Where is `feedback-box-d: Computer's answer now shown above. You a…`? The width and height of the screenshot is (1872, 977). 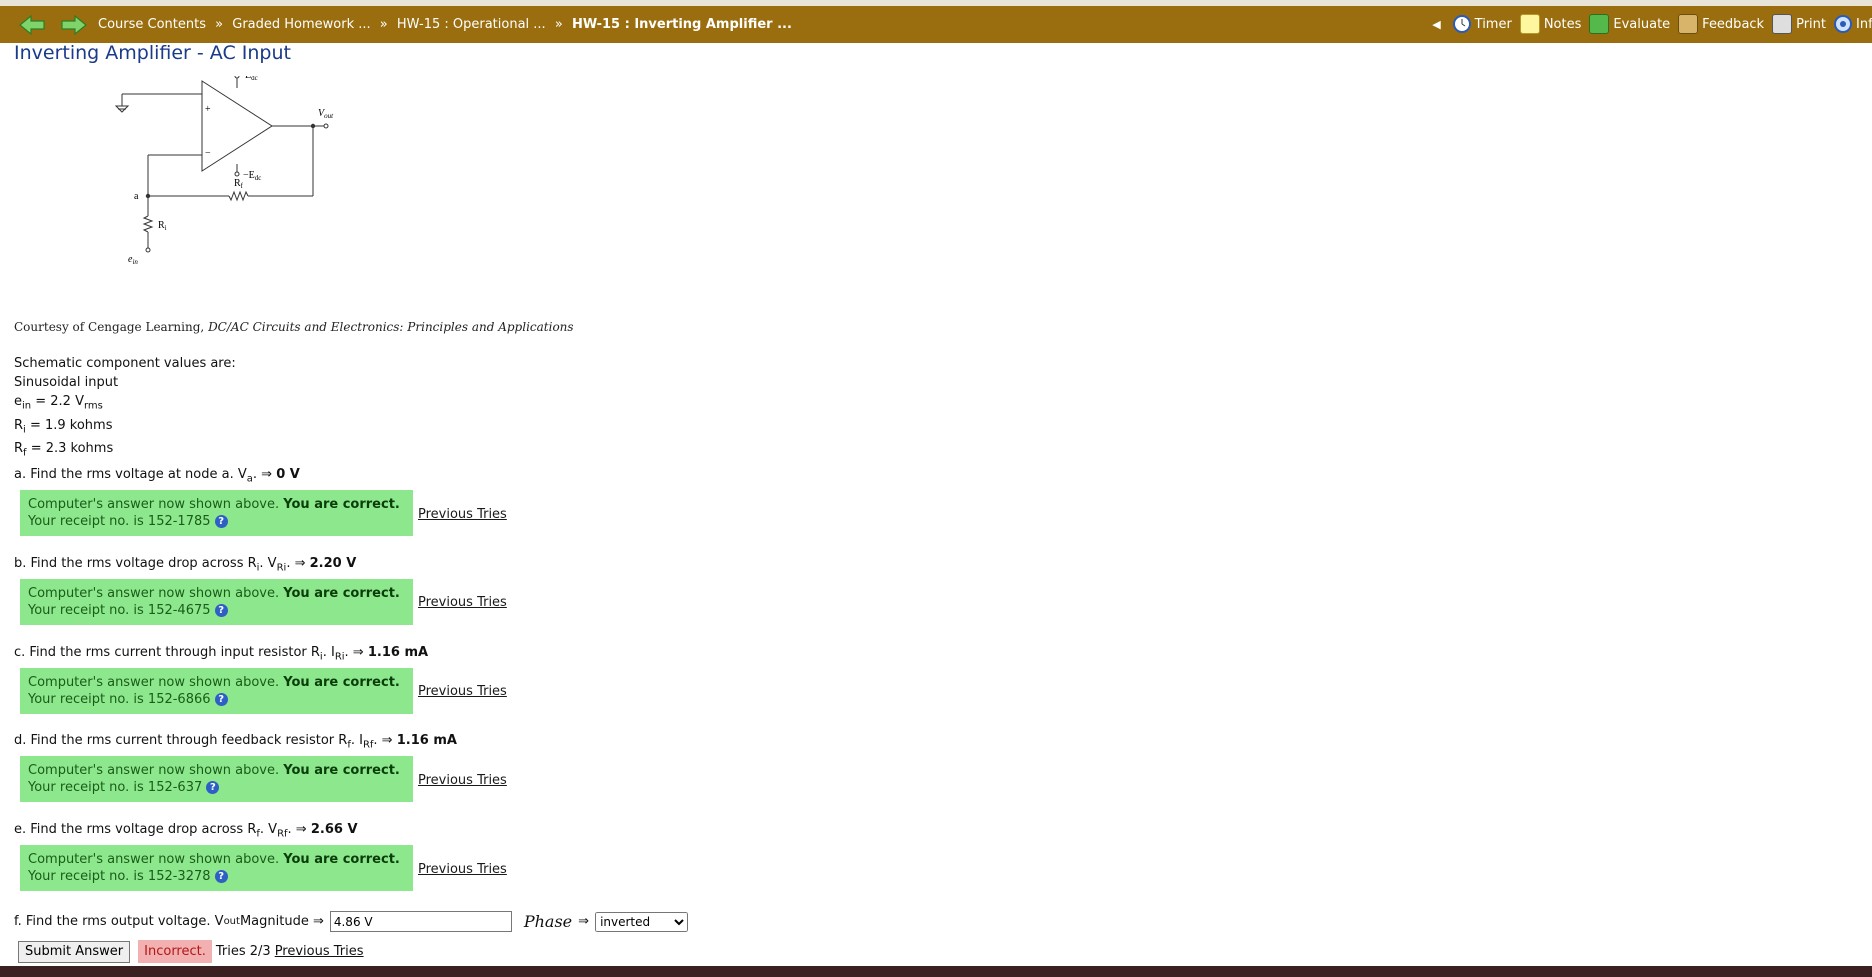
feedback-box-d: Computer's answer now shown above. You a… is located at coordinates (216, 779).